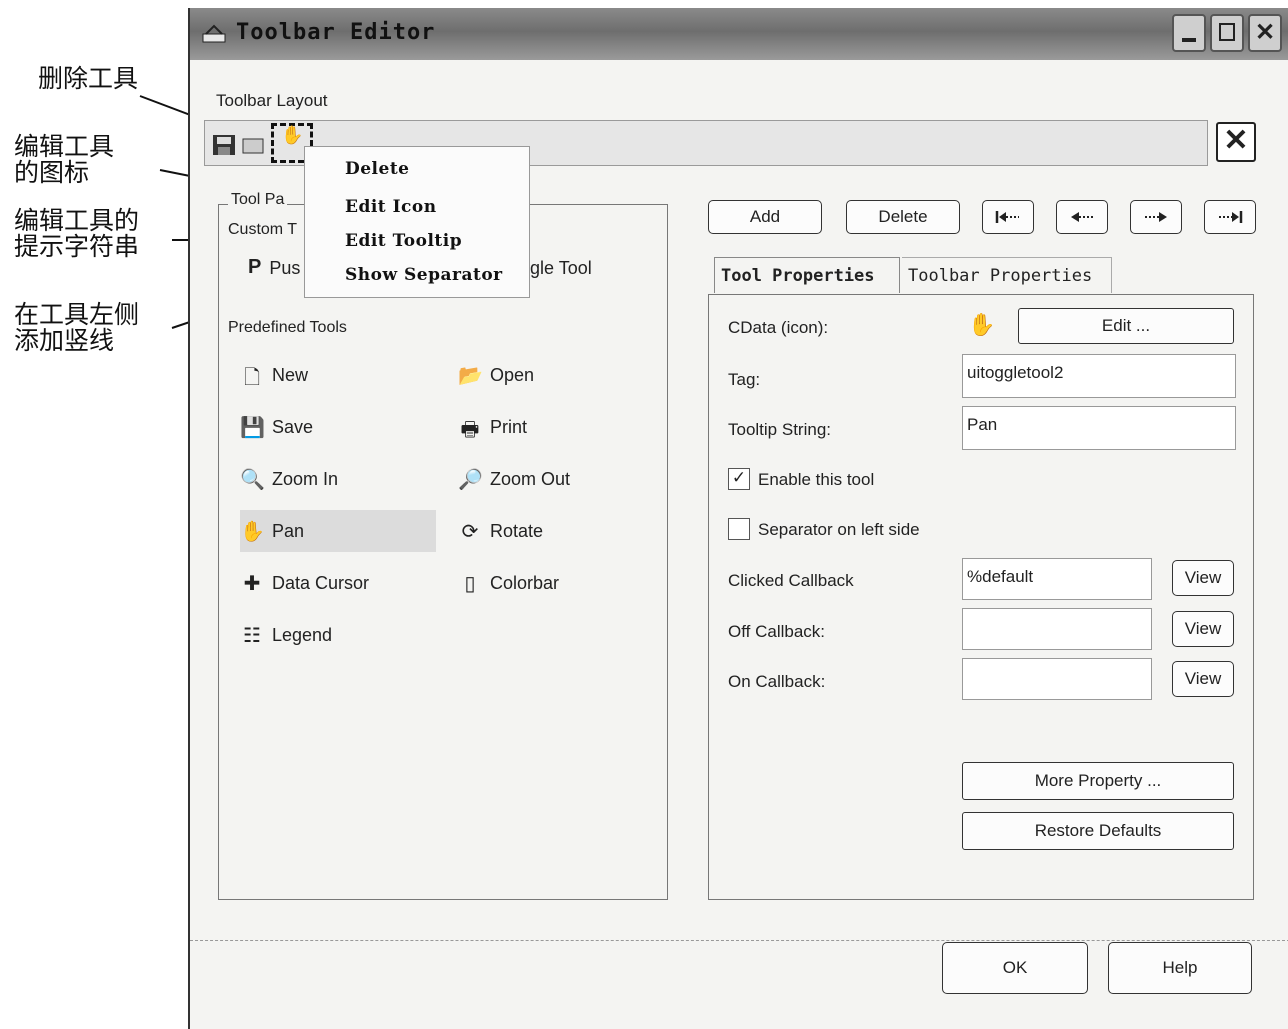  What do you see at coordinates (807, 275) in the screenshot?
I see `tab-tool-properties: Tool Properties` at bounding box center [807, 275].